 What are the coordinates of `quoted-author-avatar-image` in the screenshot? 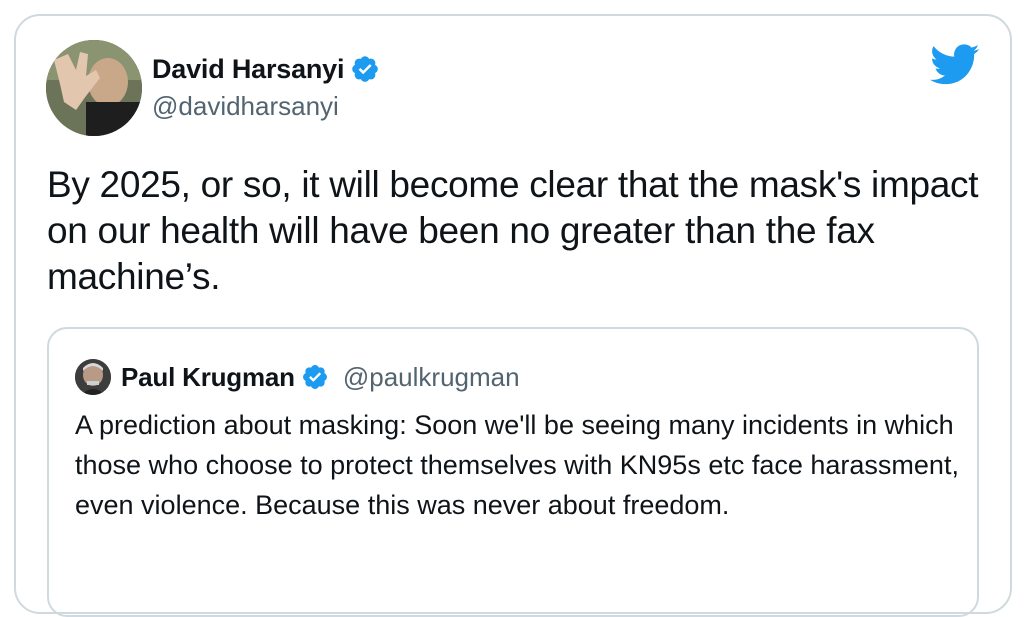 It's located at (93, 377).